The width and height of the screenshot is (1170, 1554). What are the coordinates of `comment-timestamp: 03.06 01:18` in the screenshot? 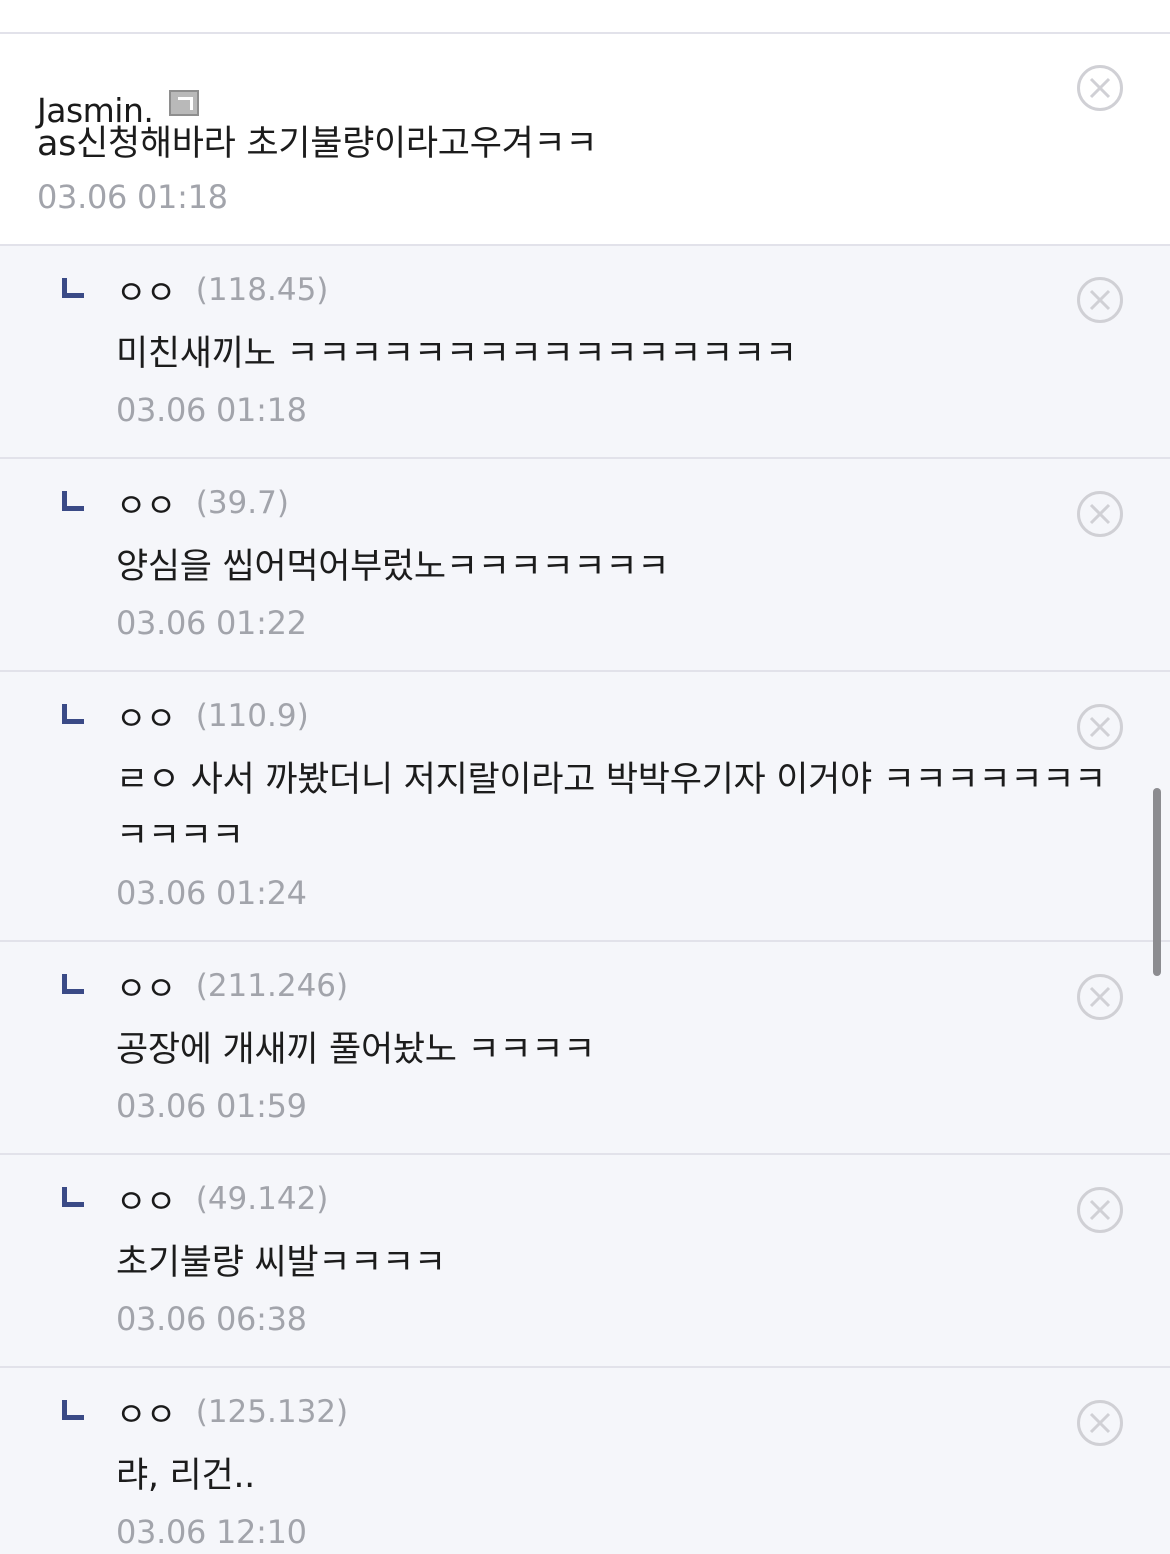 It's located at (132, 197).